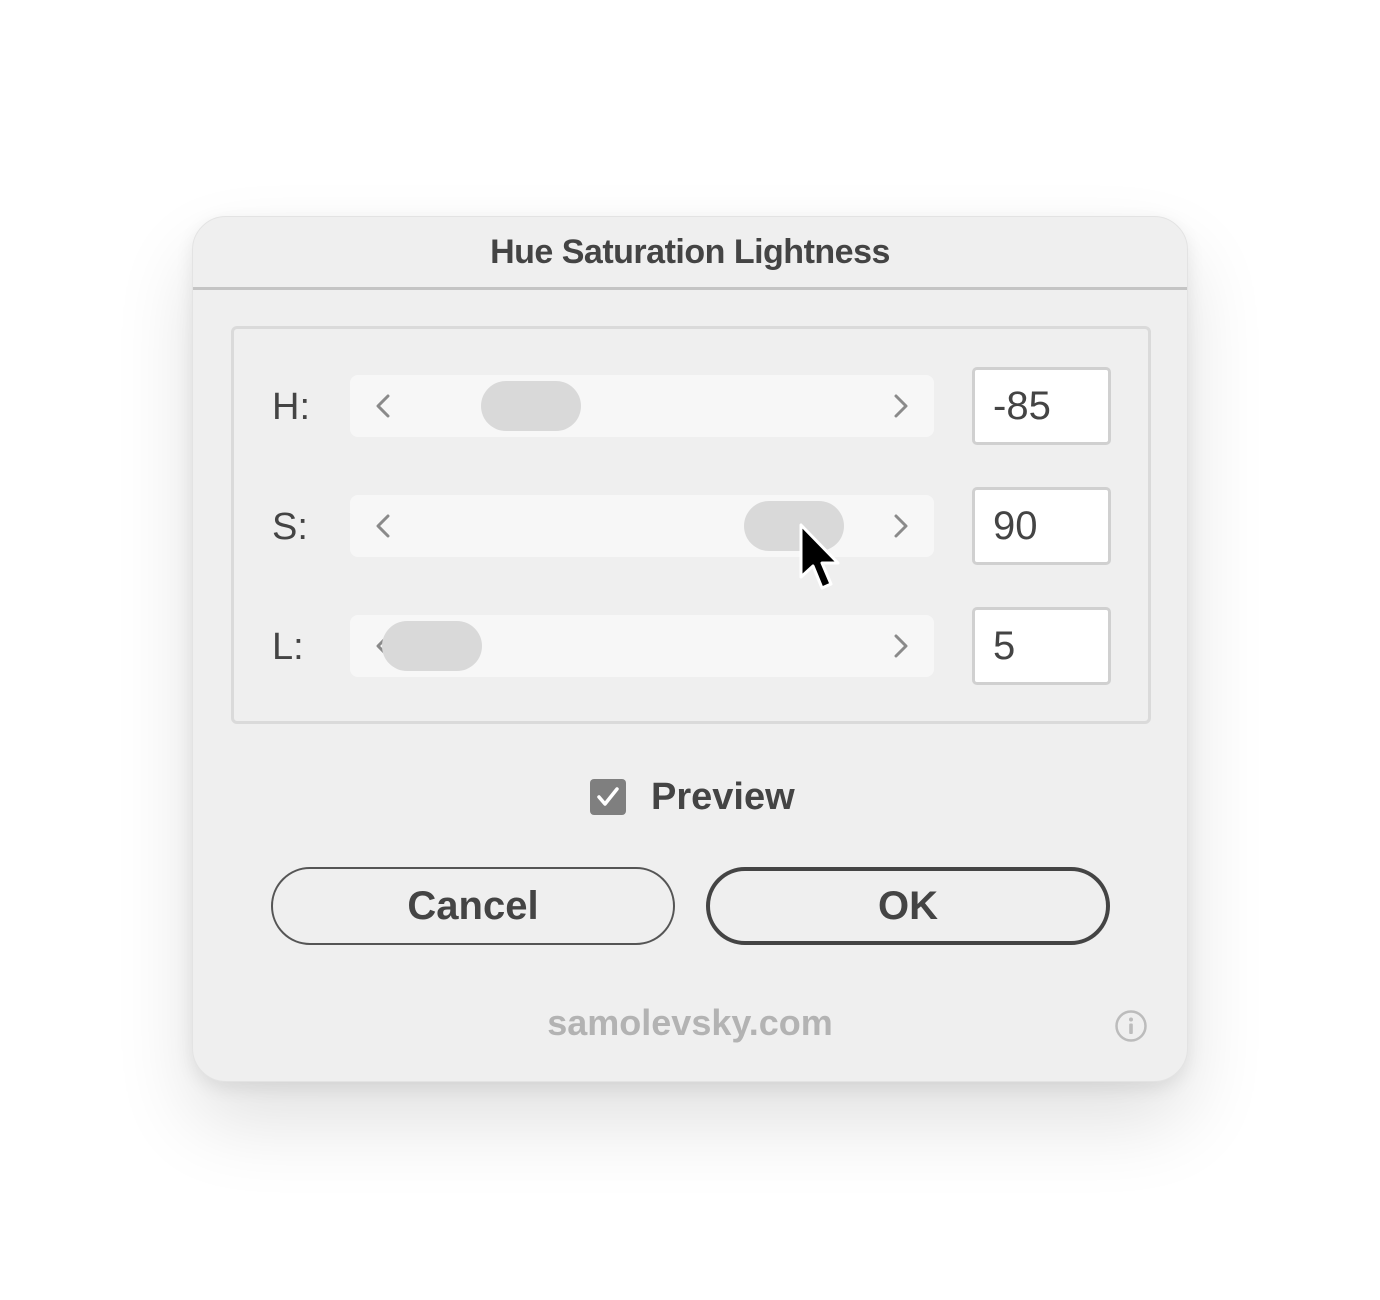  I want to click on ok-button: OK, so click(908, 906).